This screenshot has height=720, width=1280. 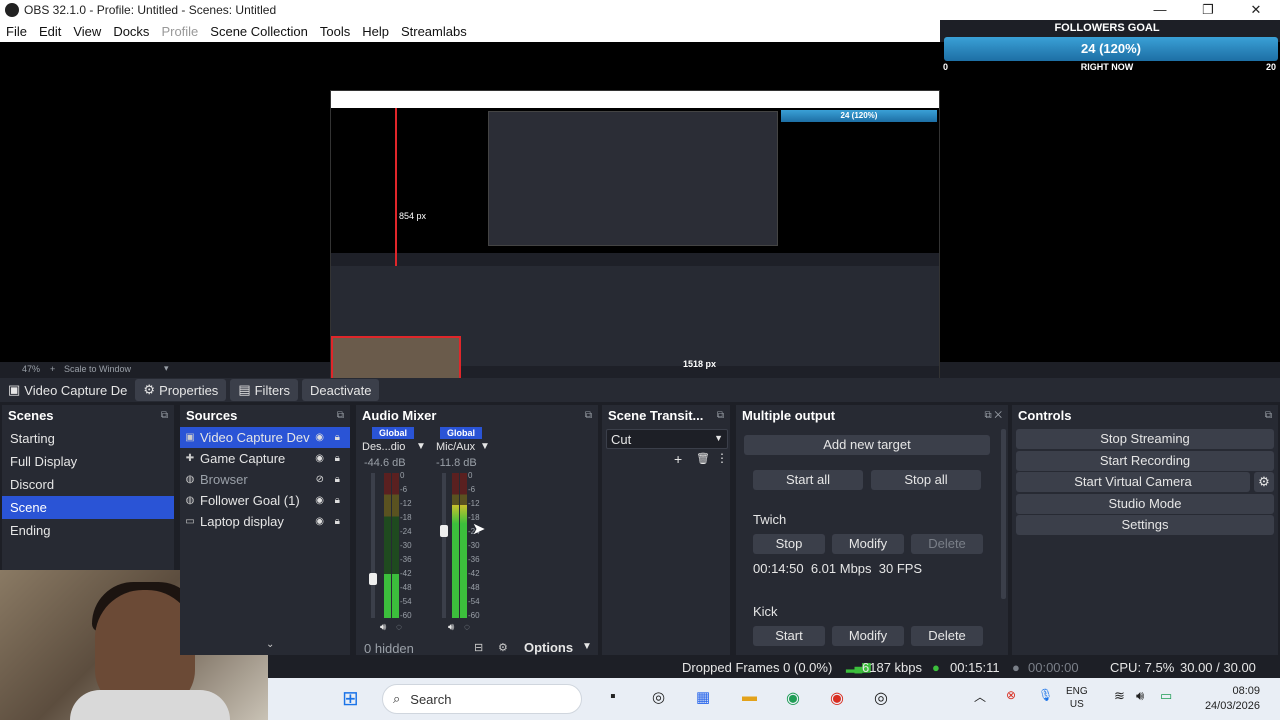 I want to click on volume-icon: 🔊︎, so click(x=1140, y=696).